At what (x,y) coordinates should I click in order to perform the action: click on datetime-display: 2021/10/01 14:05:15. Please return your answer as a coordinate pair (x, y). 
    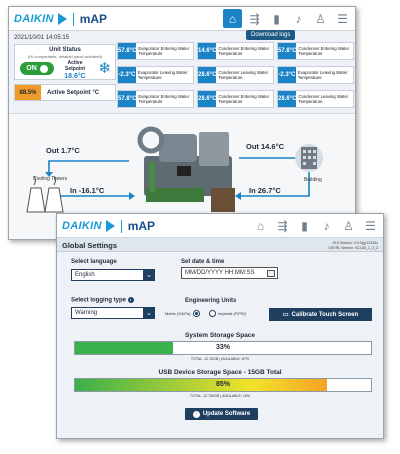
    Looking at the image, I should click on (42, 38).